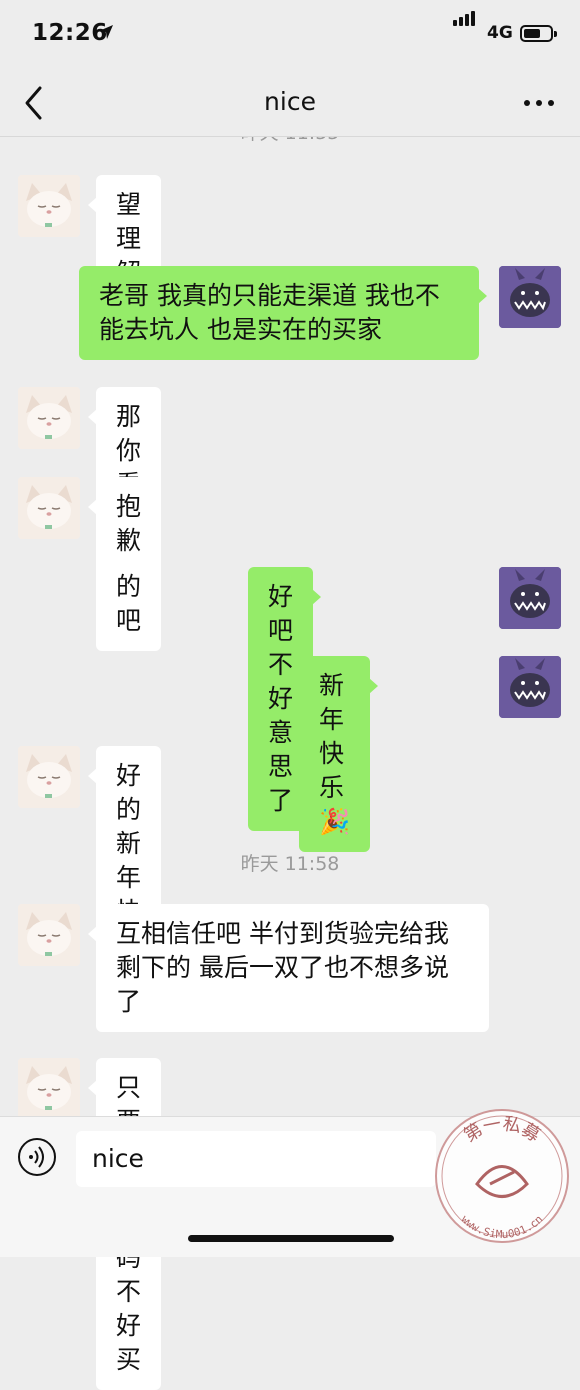 The image size is (580, 1390). Describe the element at coordinates (70, 33) in the screenshot. I see `status-time: 12:26` at that location.